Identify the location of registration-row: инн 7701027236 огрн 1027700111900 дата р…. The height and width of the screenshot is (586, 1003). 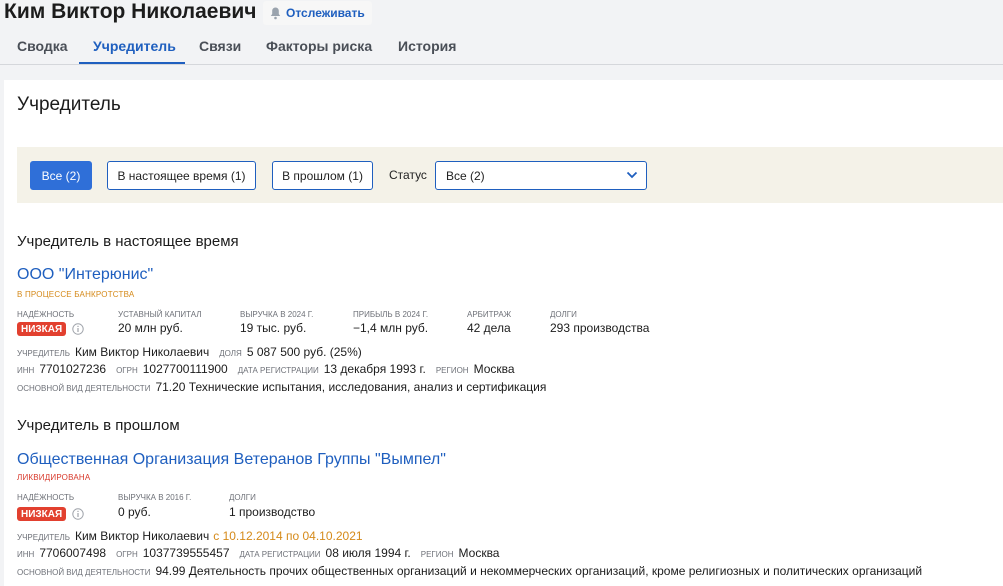
(271, 369).